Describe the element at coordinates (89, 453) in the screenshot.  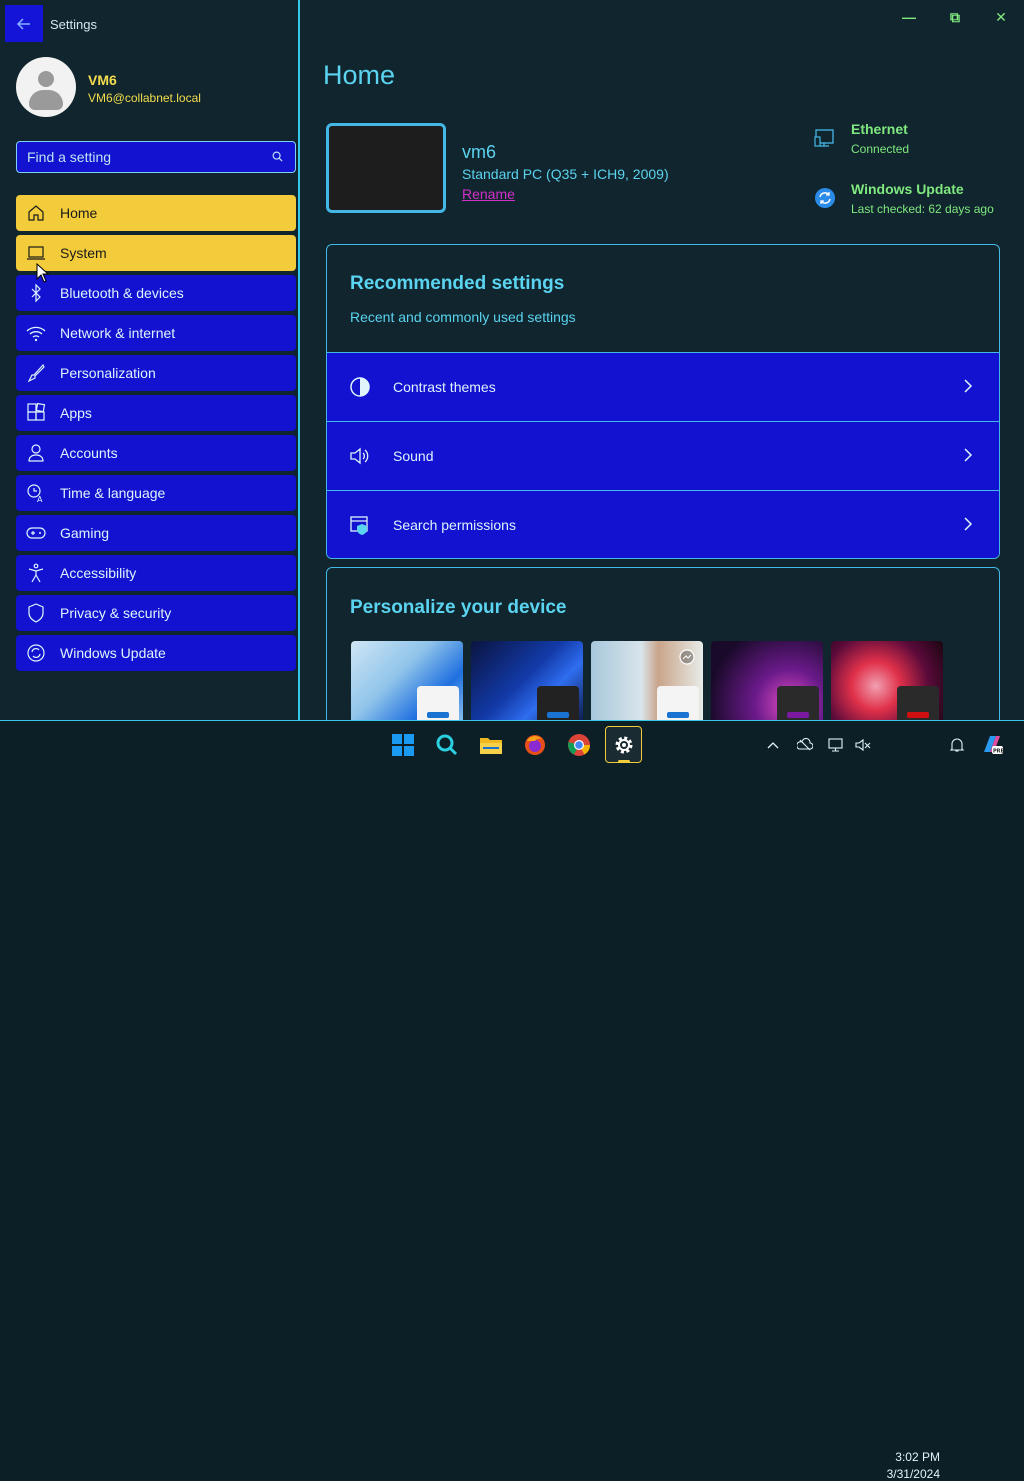
I see `sidebar-item-label: Accounts` at that location.